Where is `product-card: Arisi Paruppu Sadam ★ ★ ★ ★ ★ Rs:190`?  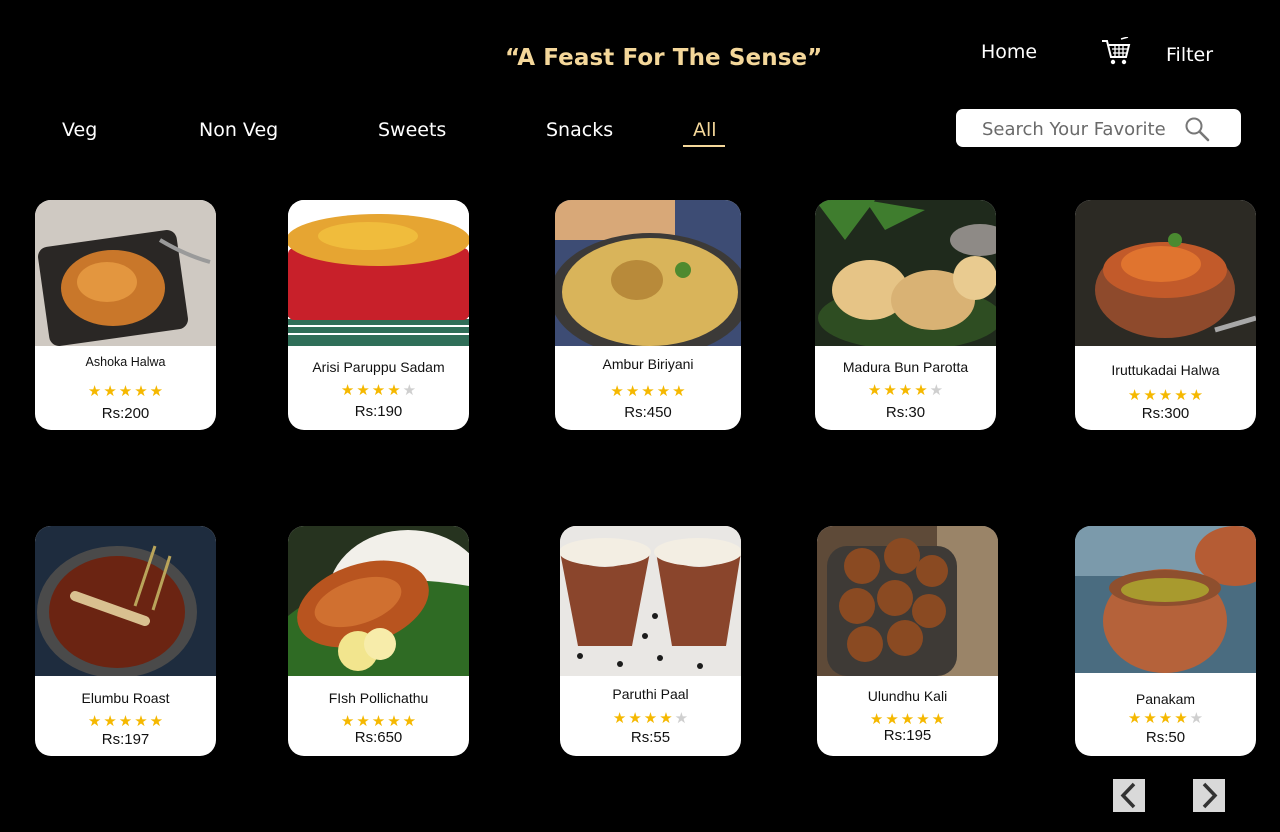 product-card: Arisi Paruppu Sadam ★ ★ ★ ★ ★ Rs:190 is located at coordinates (378, 315).